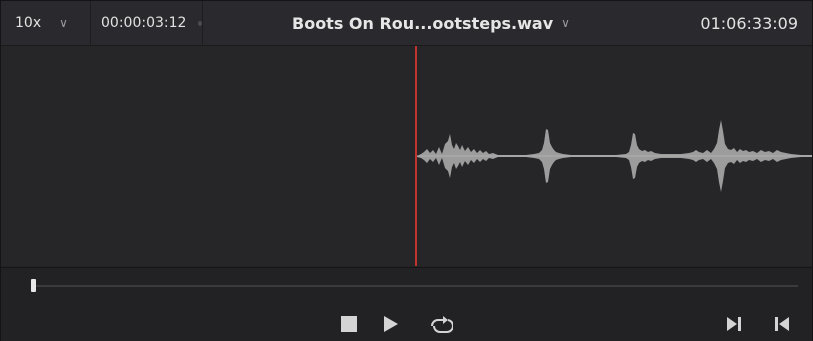 Image resolution: width=813 pixels, height=341 pixels. Describe the element at coordinates (28, 23) in the screenshot. I see `zoom-value: 10x` at that location.